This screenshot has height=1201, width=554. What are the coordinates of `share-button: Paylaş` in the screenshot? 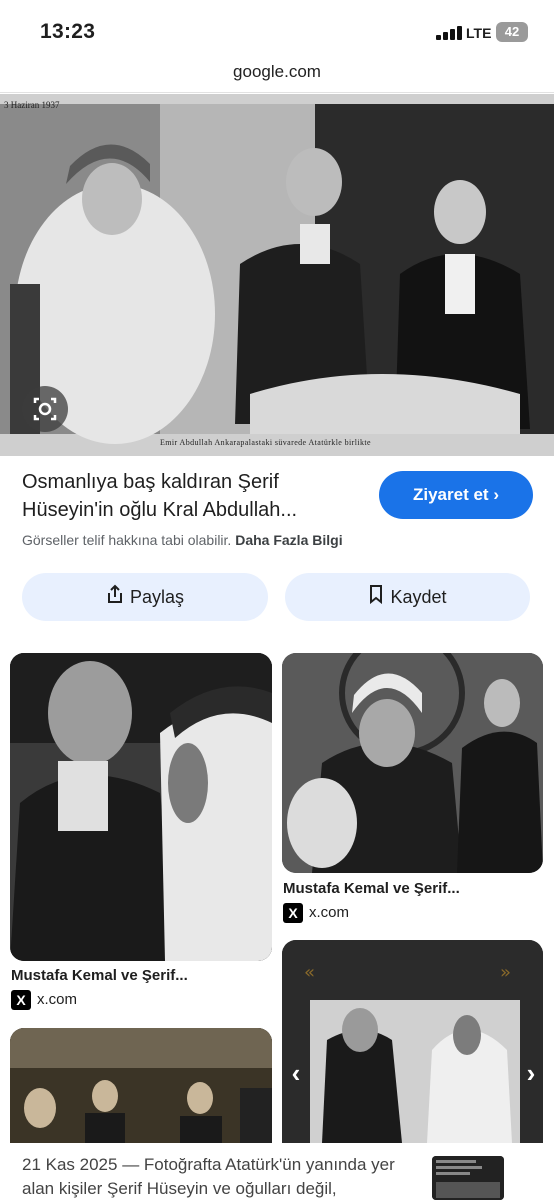 It's located at (145, 597).